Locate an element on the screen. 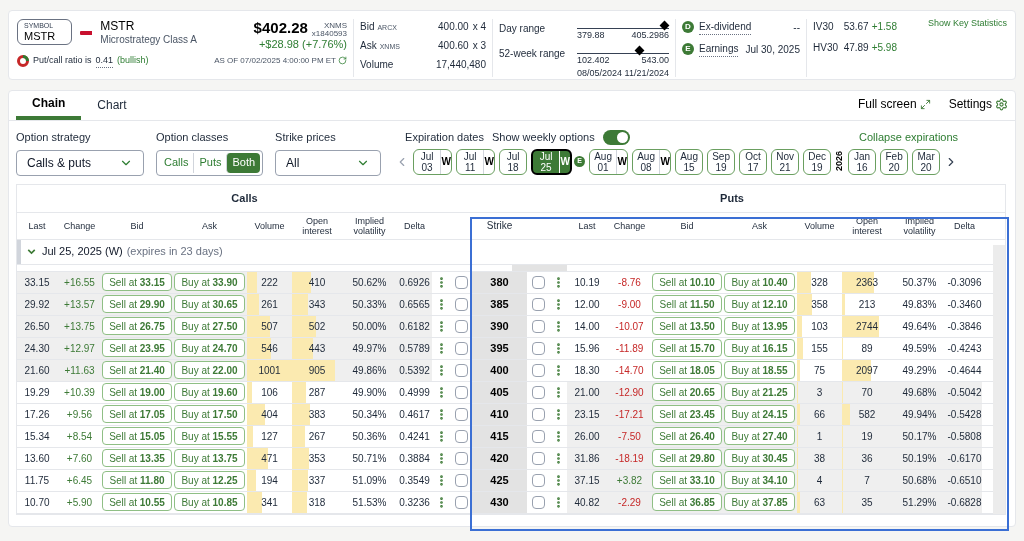 The height and width of the screenshot is (541, 1024). sell-button: Sell at 15.70 is located at coordinates (687, 348).